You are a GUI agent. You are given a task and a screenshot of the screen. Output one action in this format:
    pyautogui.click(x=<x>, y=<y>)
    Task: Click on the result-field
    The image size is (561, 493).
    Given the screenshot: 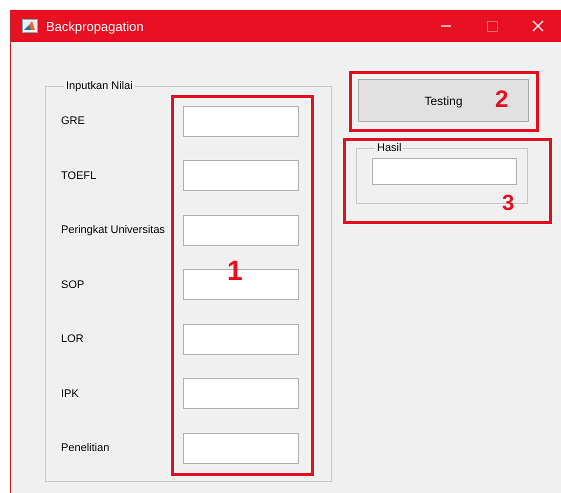 What is the action you would take?
    pyautogui.click(x=444, y=171)
    